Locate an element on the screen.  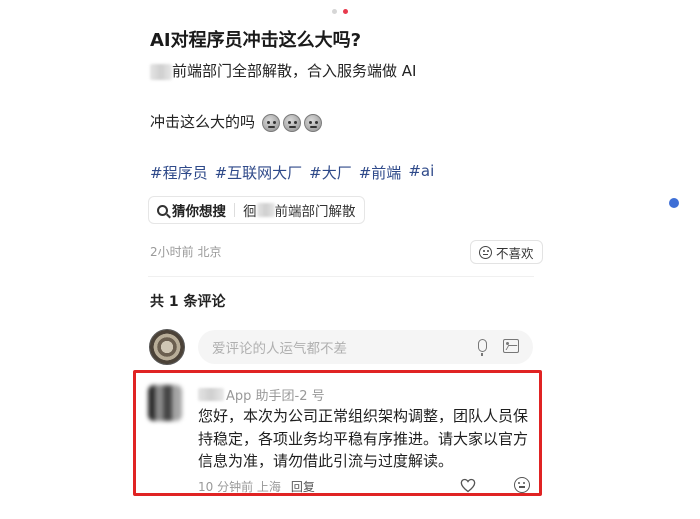
post-body-line-1: 前端部门全部解散，合入服务端做 AI is located at coordinates (283, 70).